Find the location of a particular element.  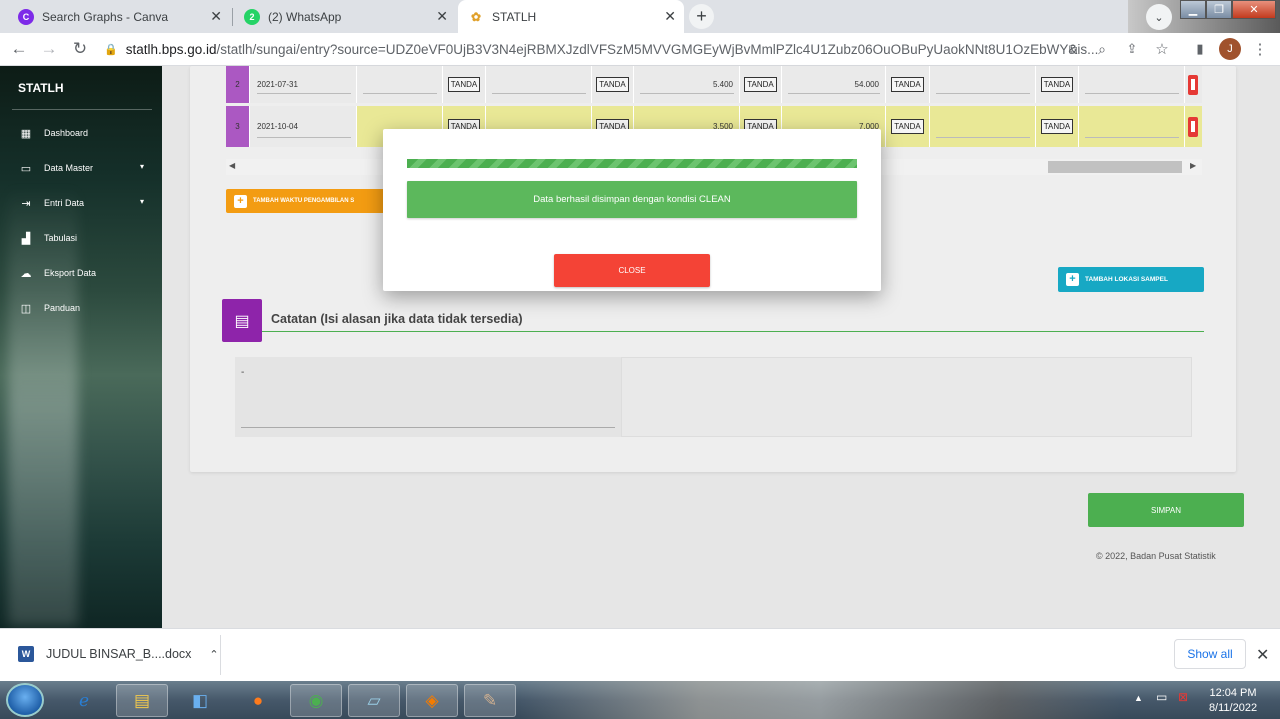

dashboard-icon: ▦ is located at coordinates (26, 133).